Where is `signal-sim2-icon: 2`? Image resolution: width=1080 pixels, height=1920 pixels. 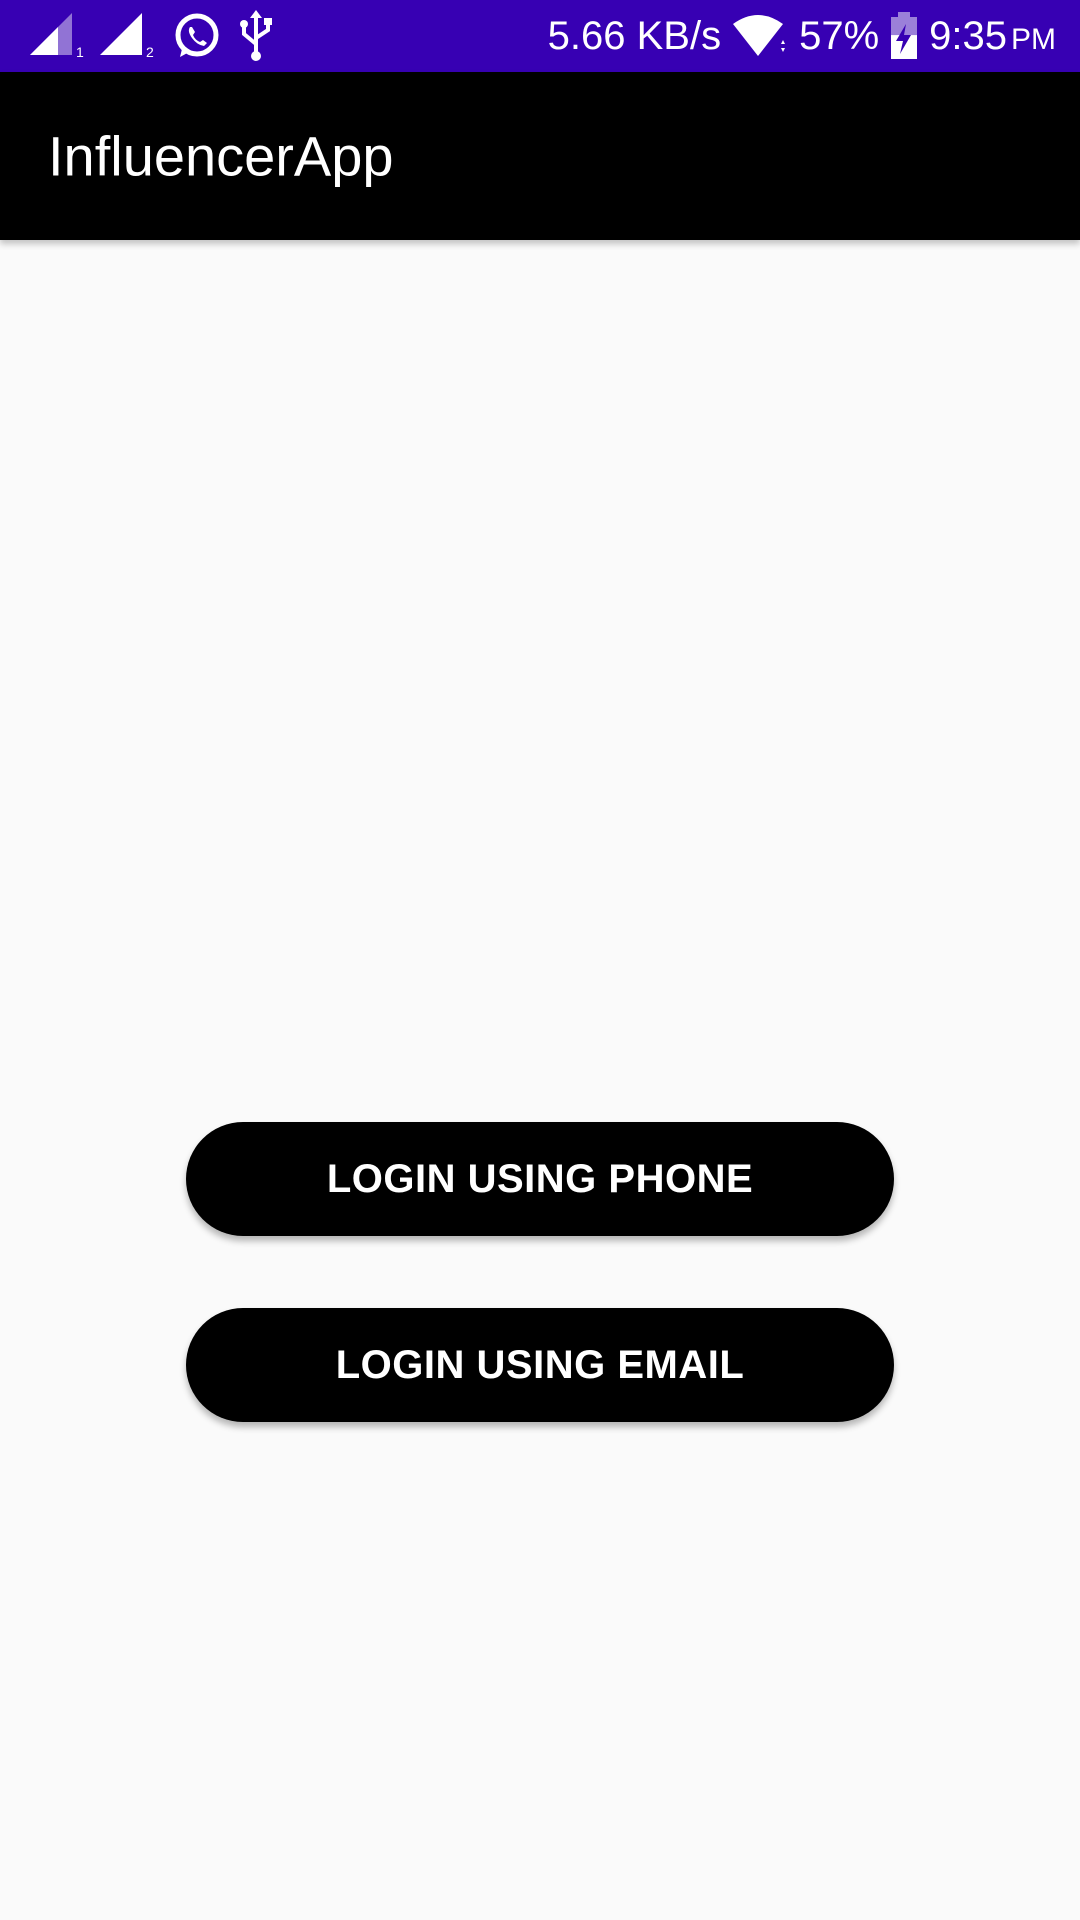
signal-sim2-icon: 2 is located at coordinates (128, 36).